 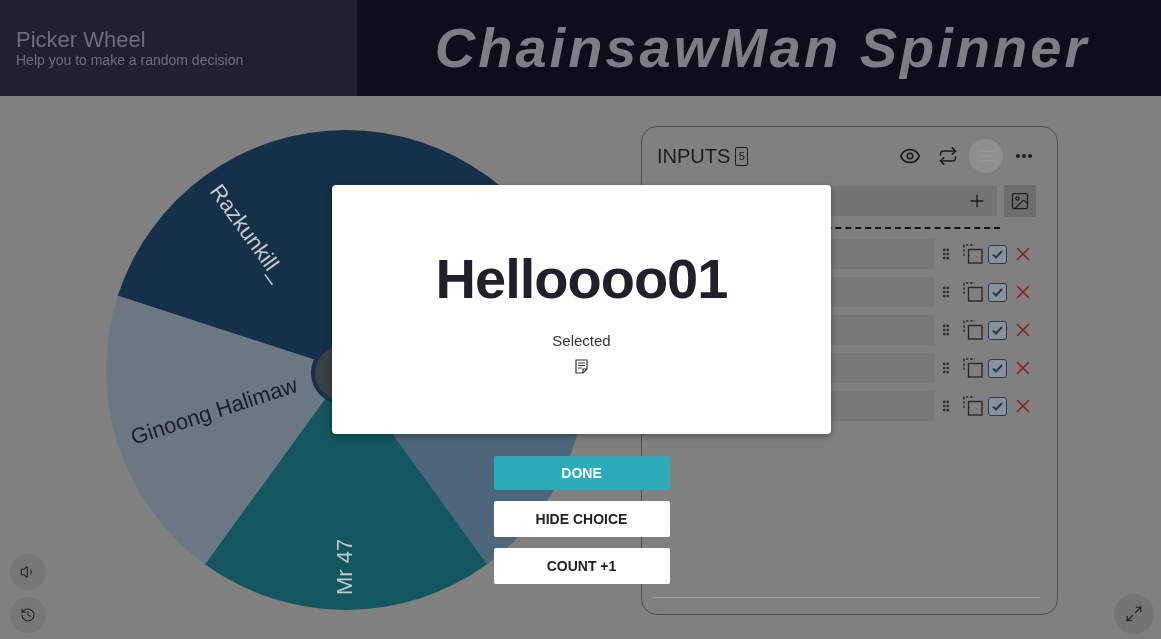 I want to click on selected-choice: Helloooo01, so click(x=581, y=279).